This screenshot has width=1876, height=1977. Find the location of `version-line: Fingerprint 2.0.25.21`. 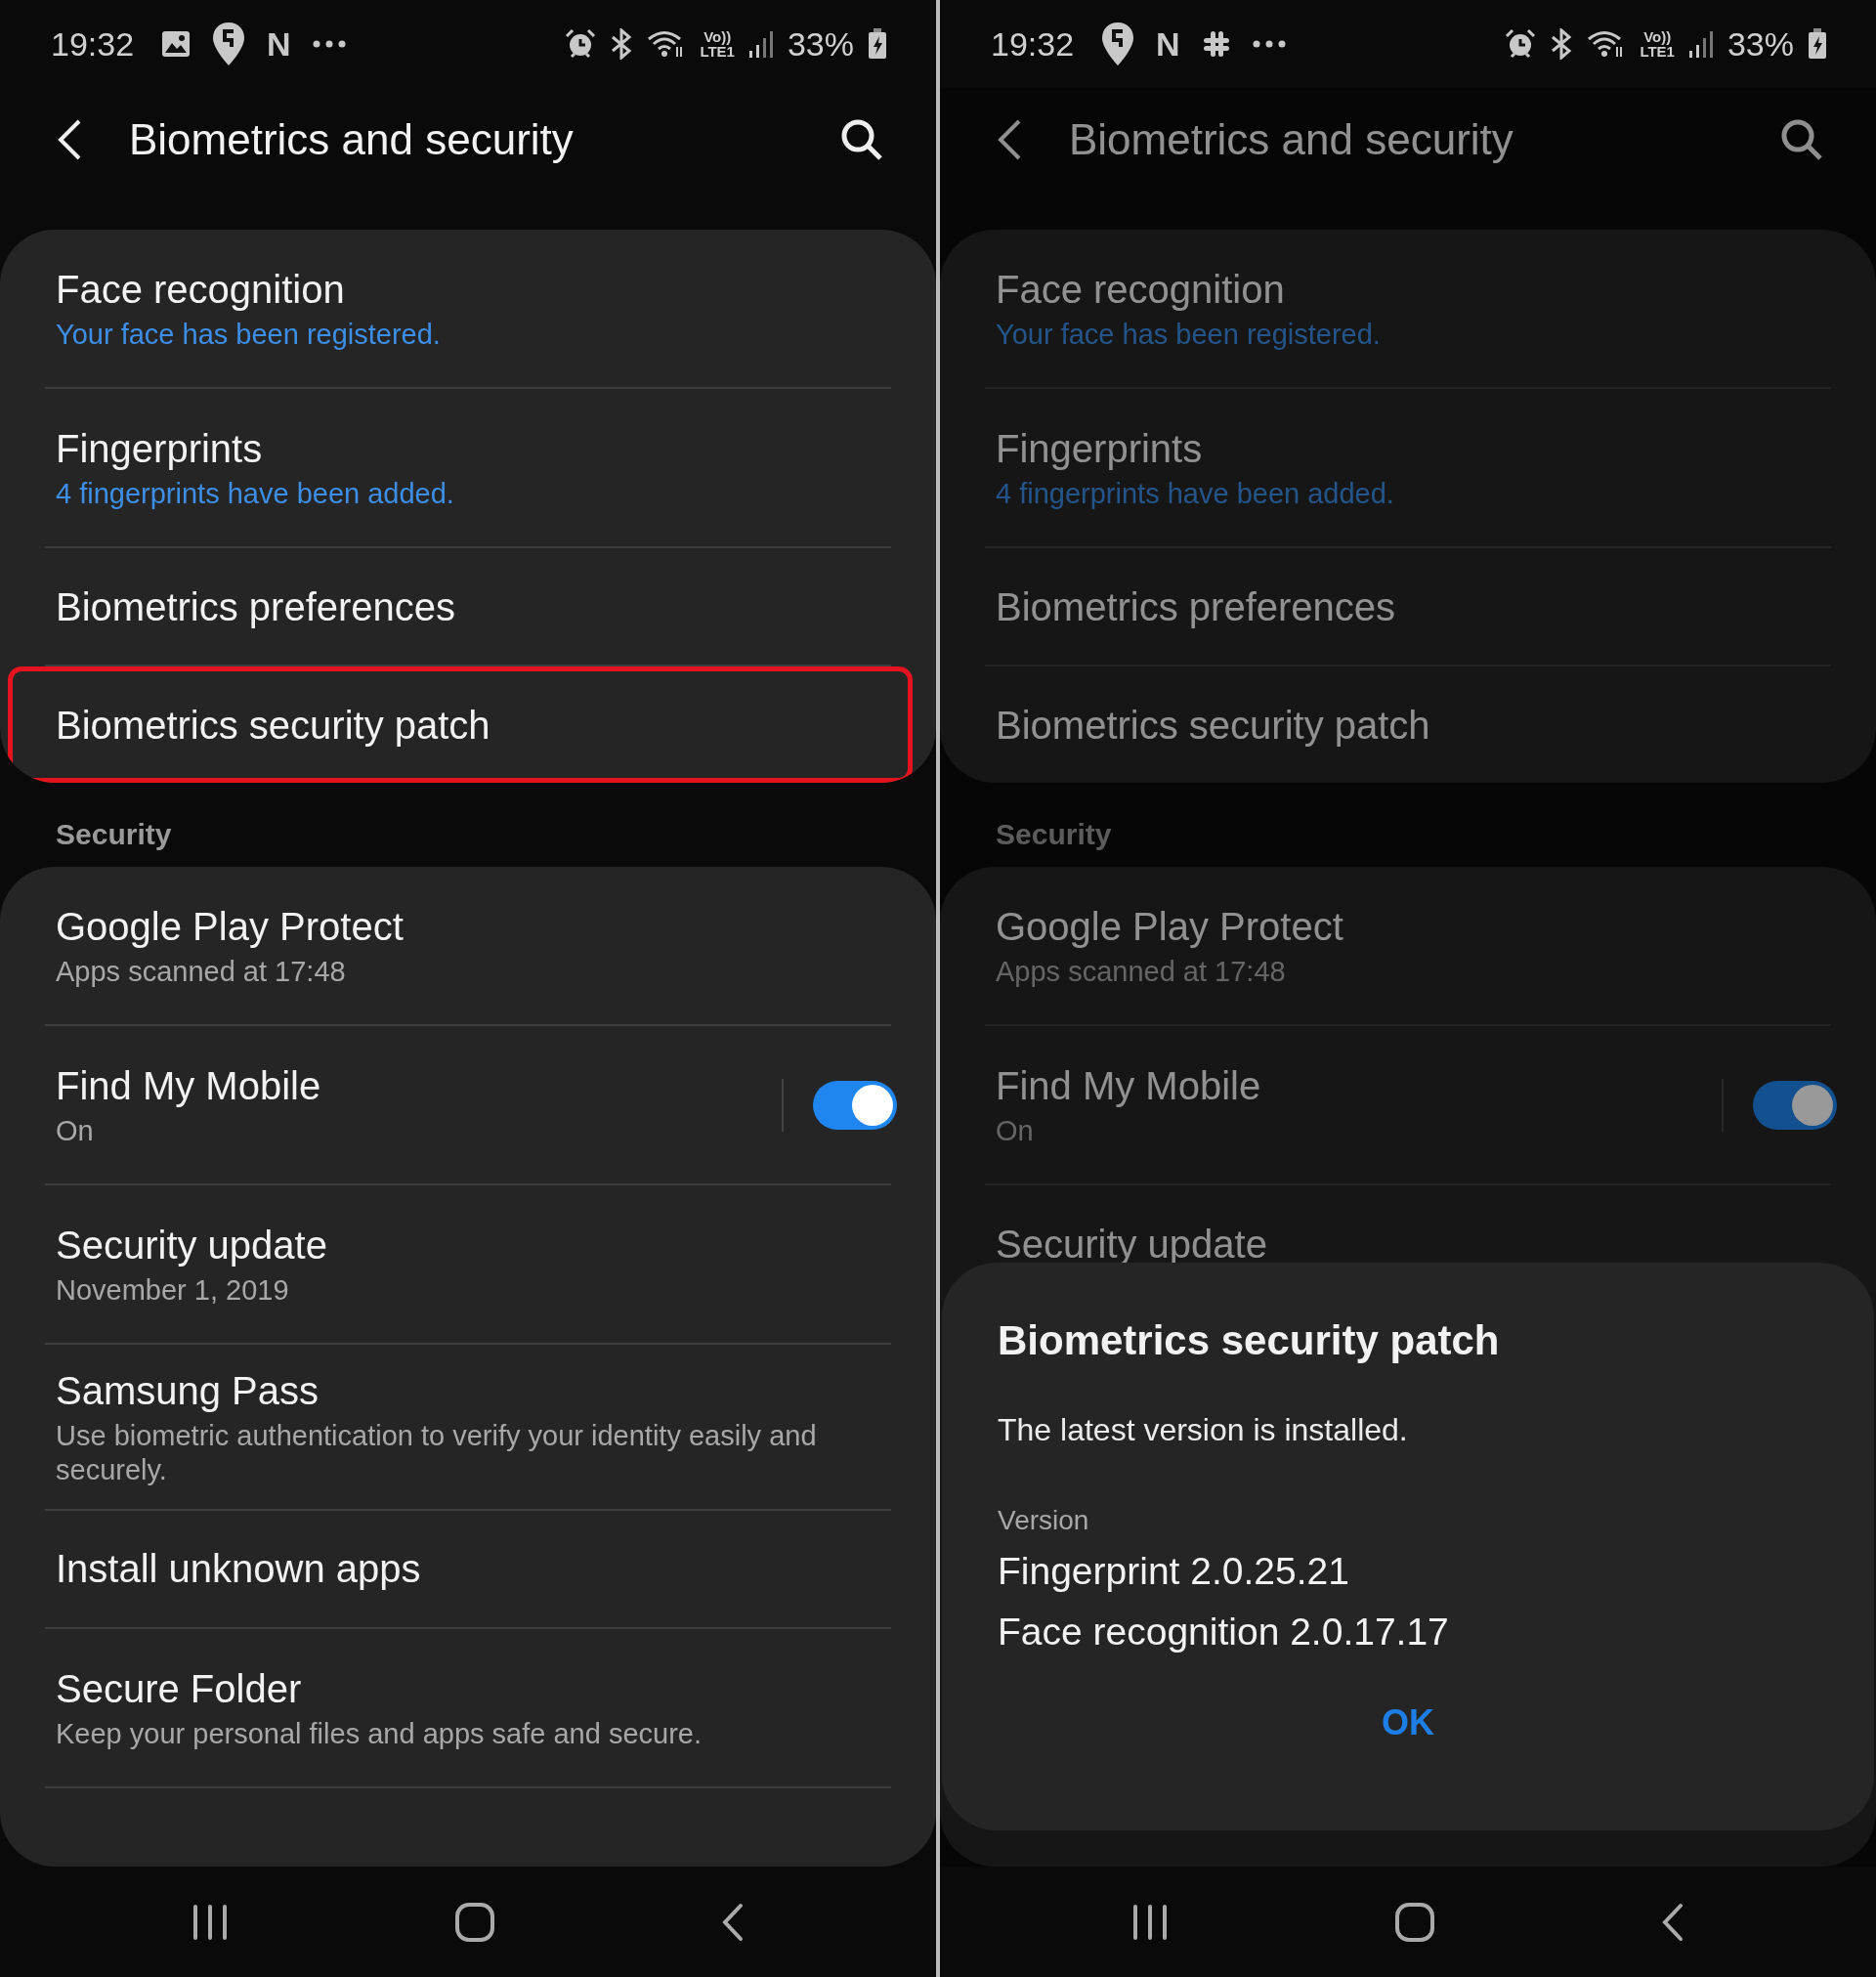

version-line: Fingerprint 2.0.25.21 is located at coordinates (1174, 1571).